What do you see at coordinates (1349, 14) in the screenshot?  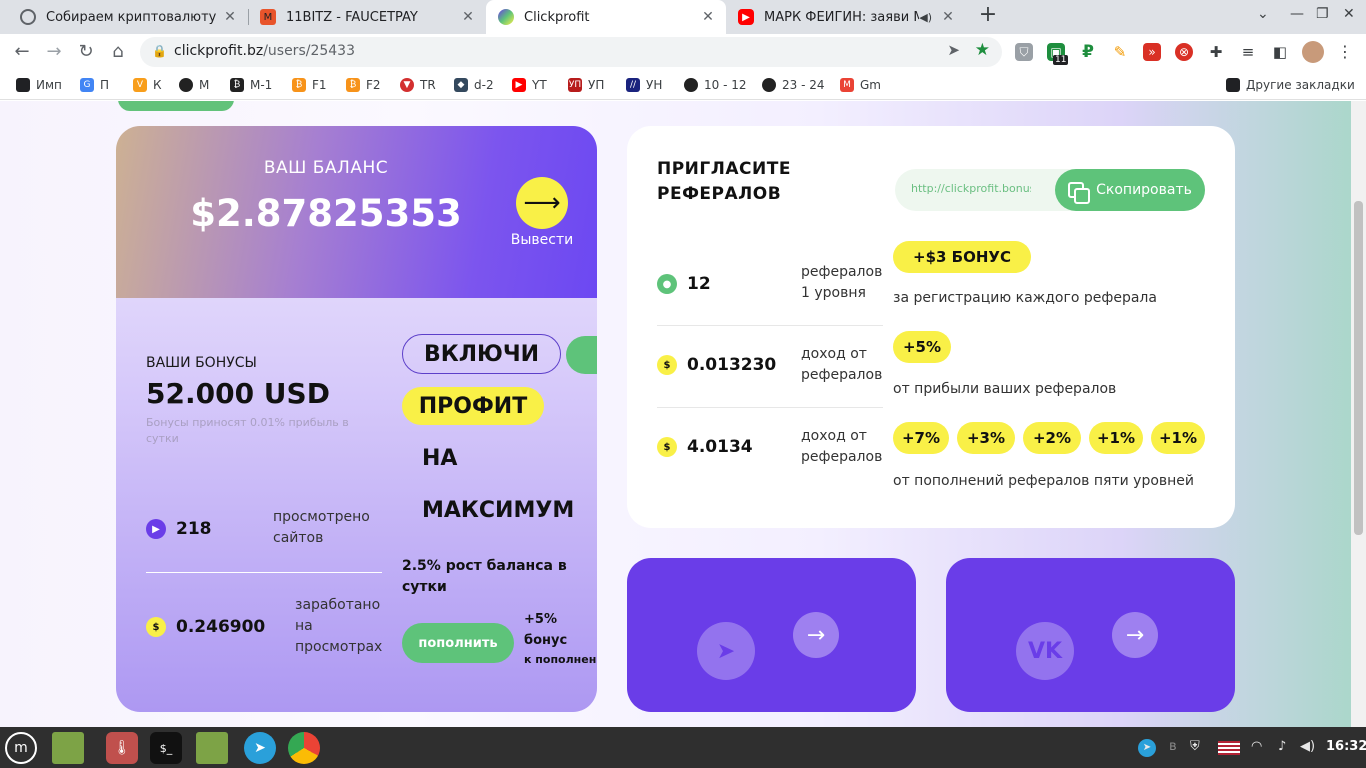 I see `close-window-icon: ✕` at bounding box center [1349, 14].